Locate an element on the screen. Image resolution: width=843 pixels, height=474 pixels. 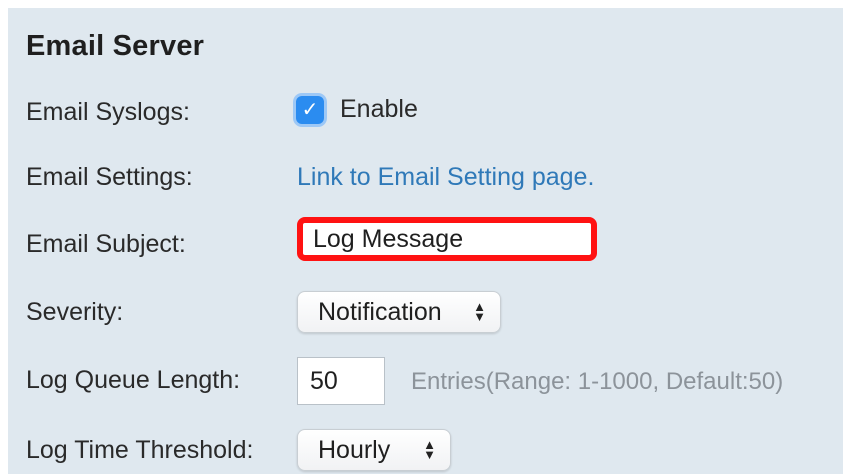
section-title: Email Server is located at coordinates (115, 46).